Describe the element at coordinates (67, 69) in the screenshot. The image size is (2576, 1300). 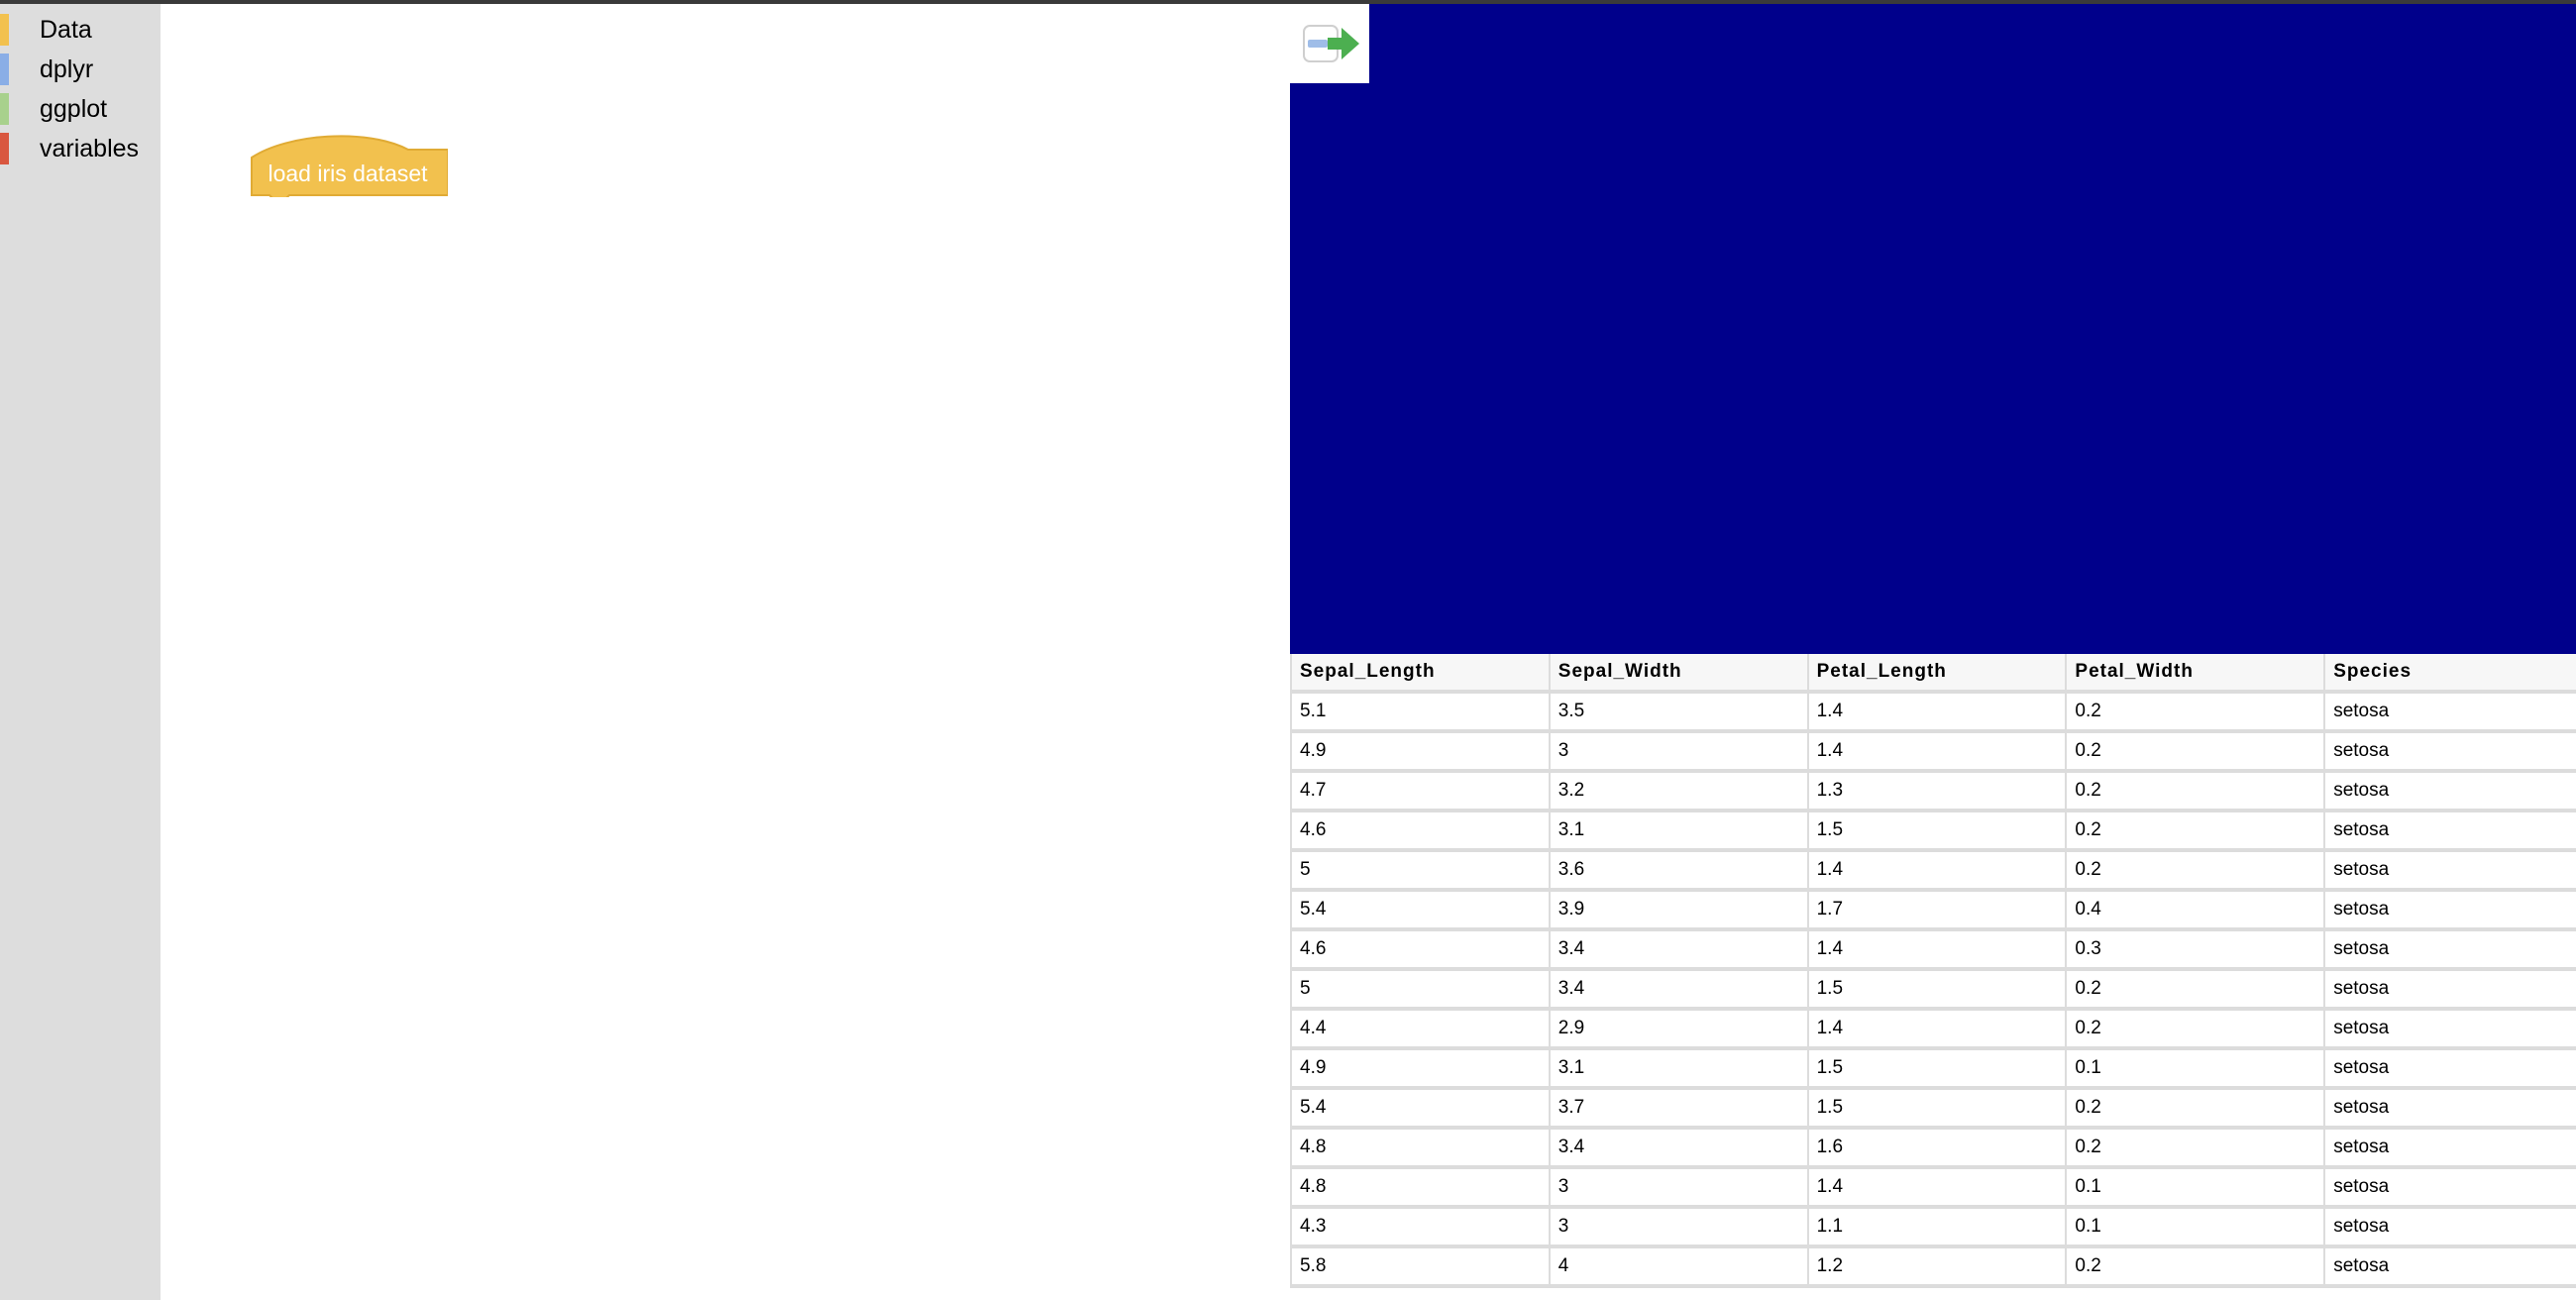
I see `toolbox-category-label: dplyr` at that location.